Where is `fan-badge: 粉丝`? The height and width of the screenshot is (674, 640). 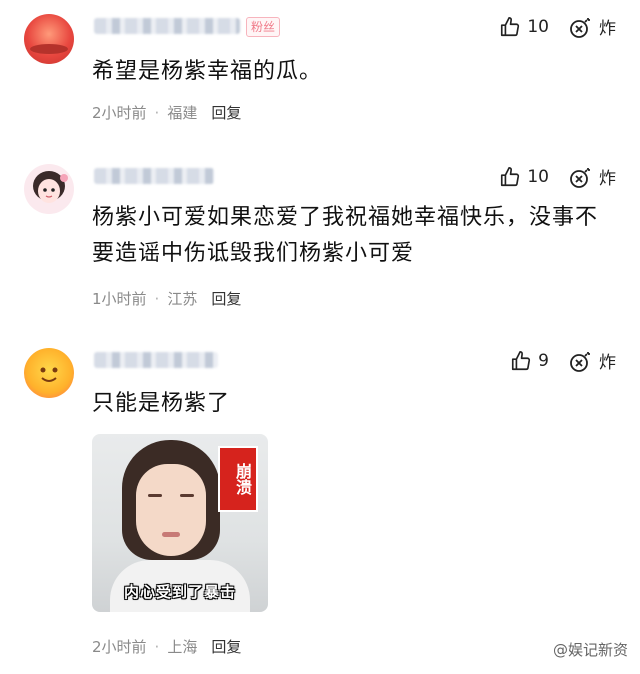 fan-badge: 粉丝 is located at coordinates (263, 27).